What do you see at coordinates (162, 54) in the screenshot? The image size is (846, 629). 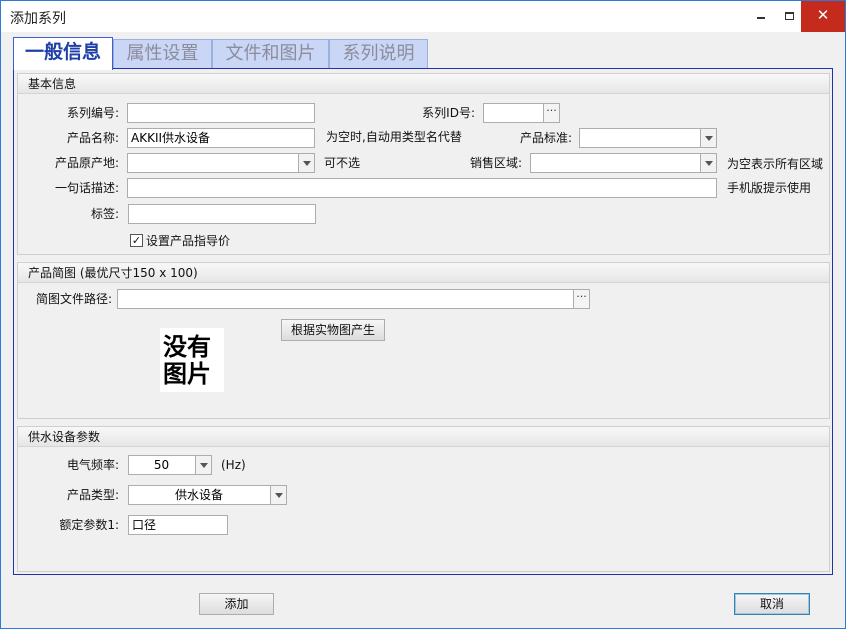 I see `tab-property-settings: 属性设置` at bounding box center [162, 54].